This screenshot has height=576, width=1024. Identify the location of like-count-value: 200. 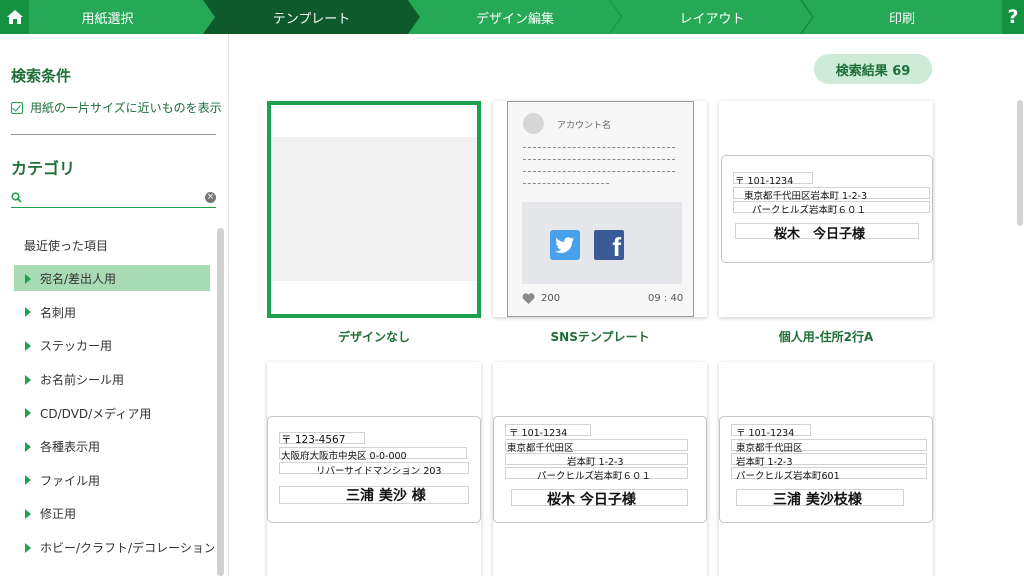
(551, 298).